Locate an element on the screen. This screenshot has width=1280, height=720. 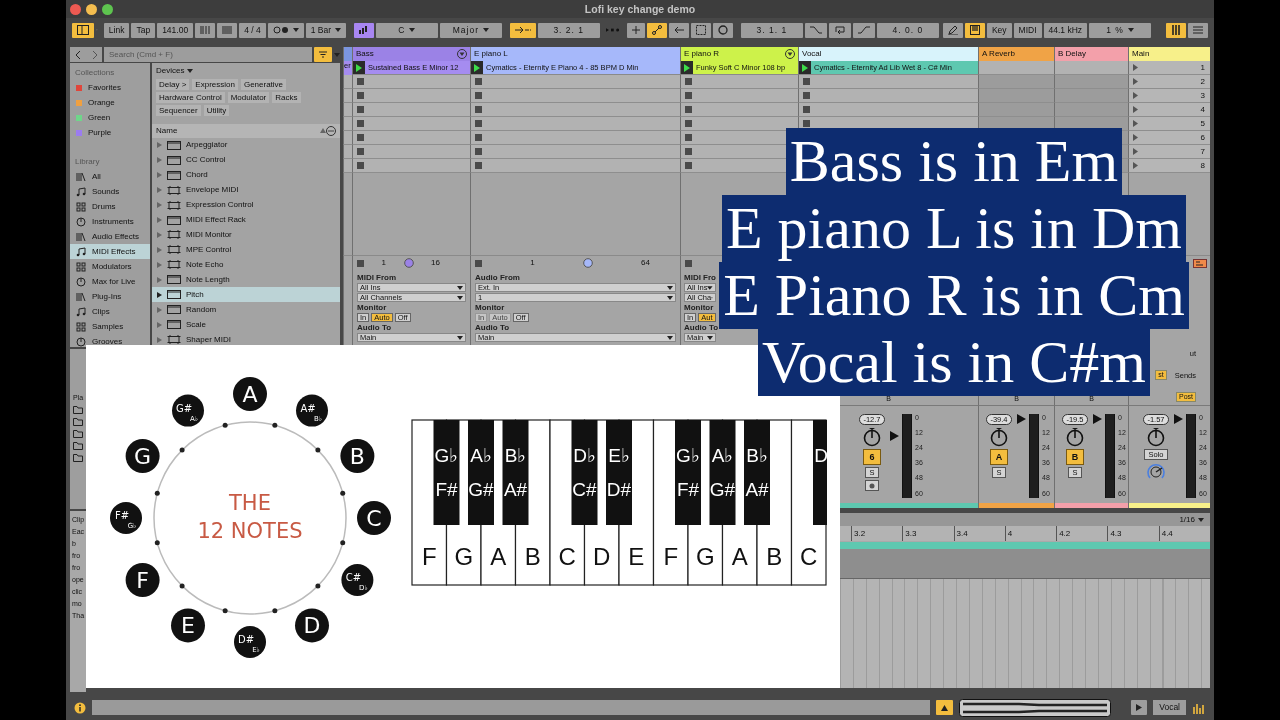
add-button is located at coordinates (636, 30).